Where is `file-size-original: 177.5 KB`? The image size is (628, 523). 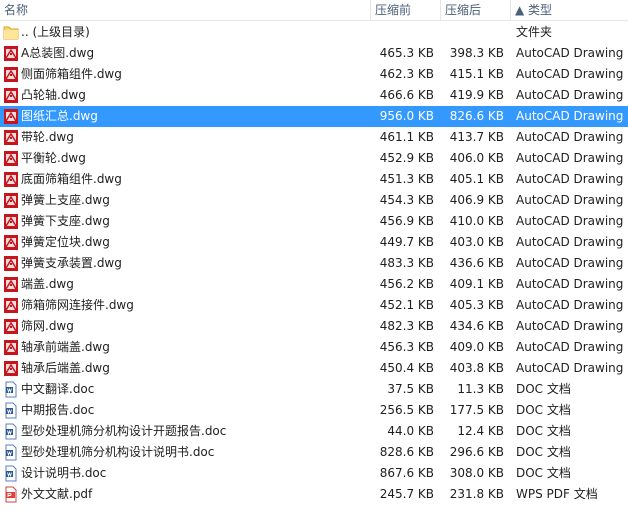 file-size-original: 177.5 KB is located at coordinates (476, 410).